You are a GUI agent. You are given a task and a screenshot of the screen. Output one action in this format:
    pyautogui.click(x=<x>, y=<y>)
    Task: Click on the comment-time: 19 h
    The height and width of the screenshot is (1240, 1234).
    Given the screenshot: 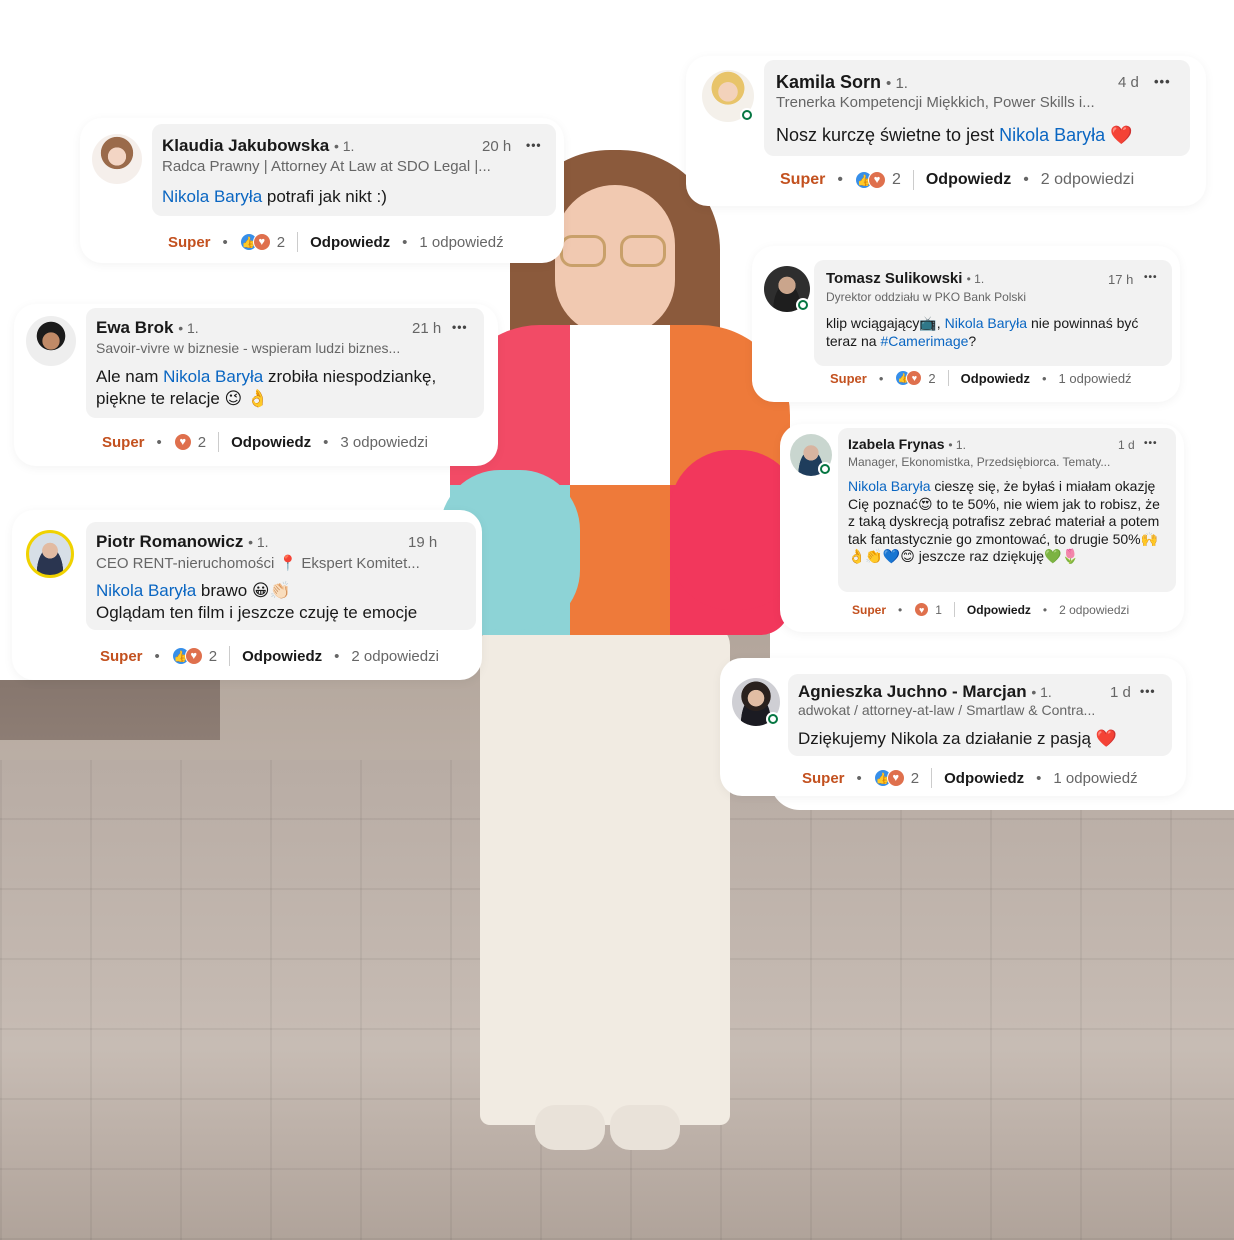 What is the action you would take?
    pyautogui.click(x=423, y=542)
    